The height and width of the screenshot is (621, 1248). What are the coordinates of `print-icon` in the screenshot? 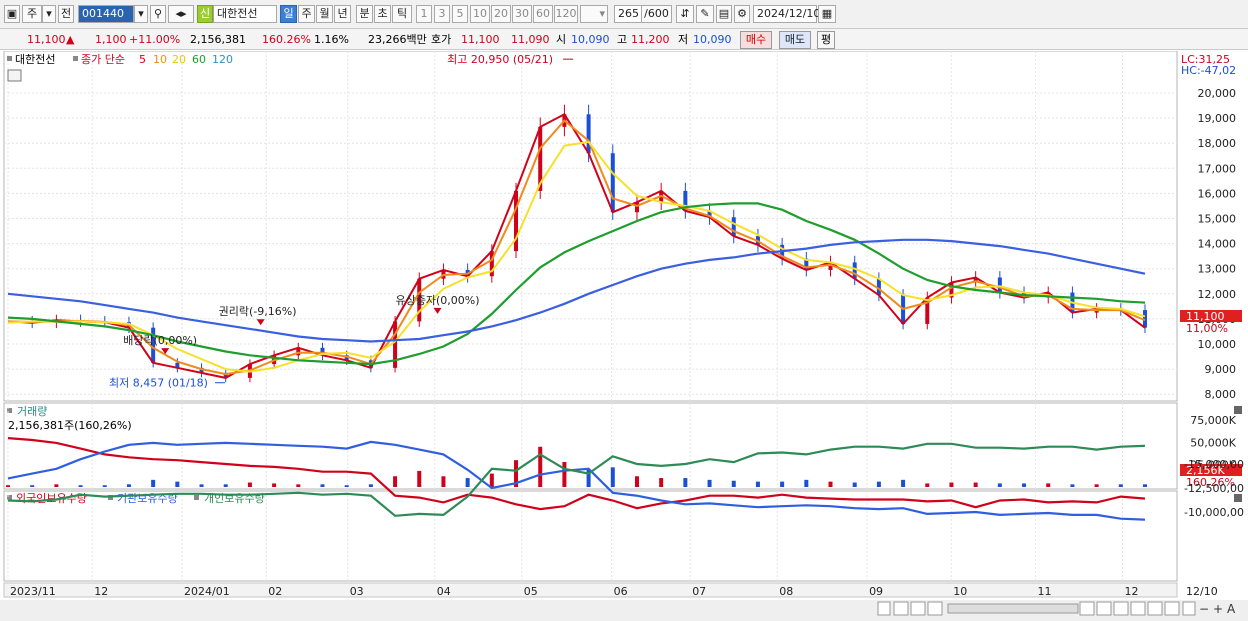 It's located at (1189, 608).